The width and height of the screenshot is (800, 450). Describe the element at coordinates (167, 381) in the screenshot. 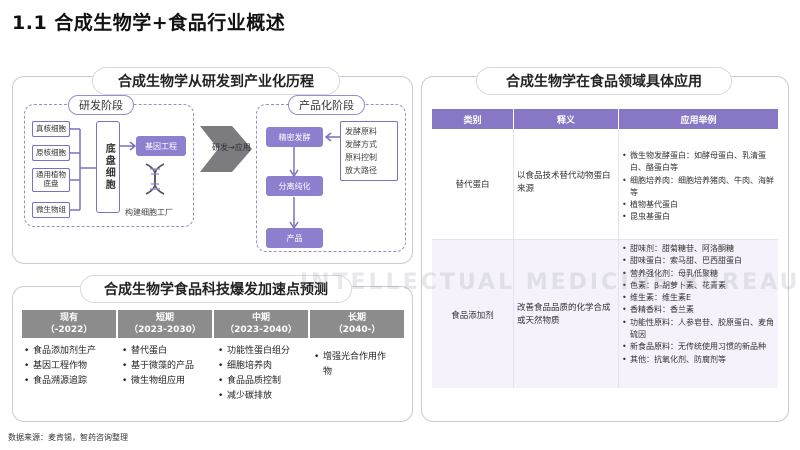

I see `forecast-item: 微生物组应用` at that location.